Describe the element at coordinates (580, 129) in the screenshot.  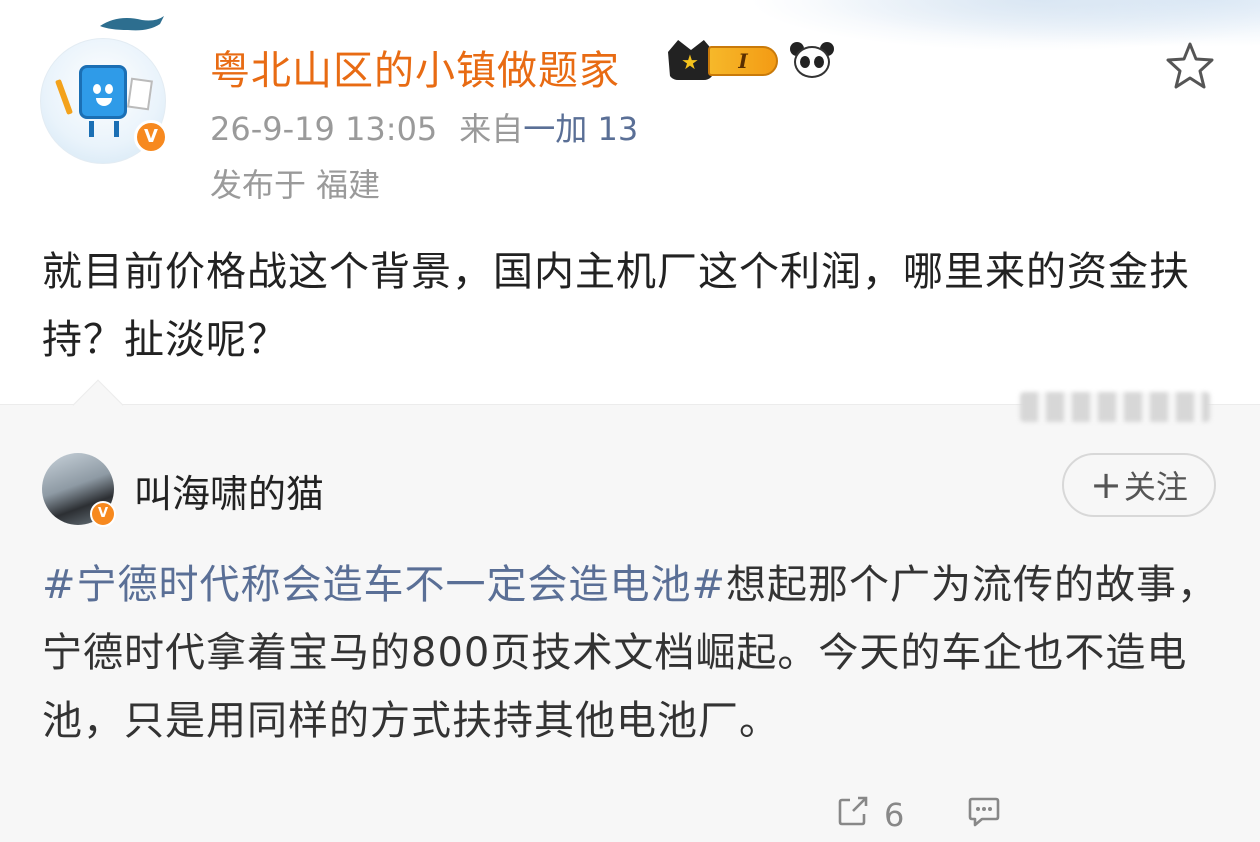
I see `post-source-device: 一加 13` at that location.